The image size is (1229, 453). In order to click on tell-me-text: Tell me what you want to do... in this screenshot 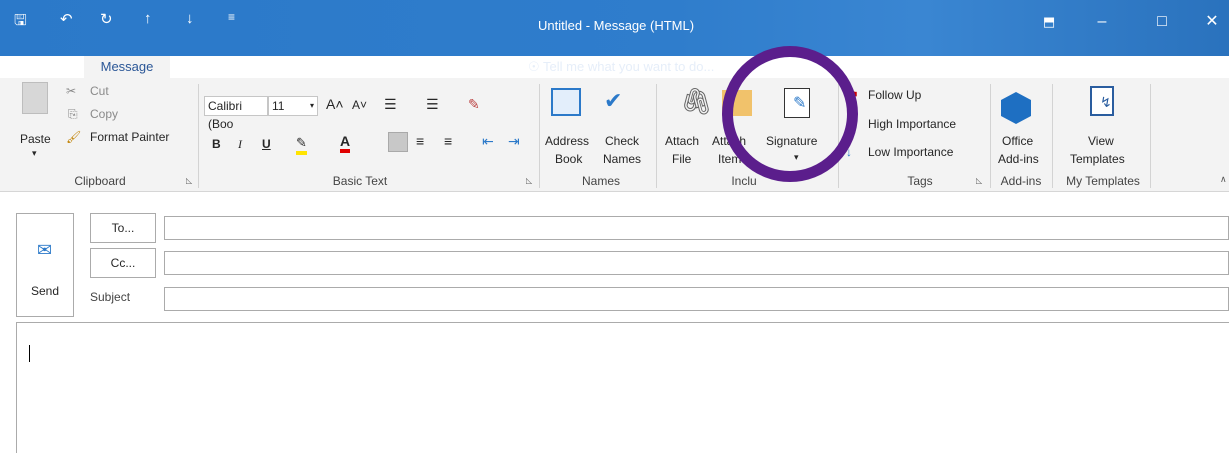, I will do `click(629, 66)`.